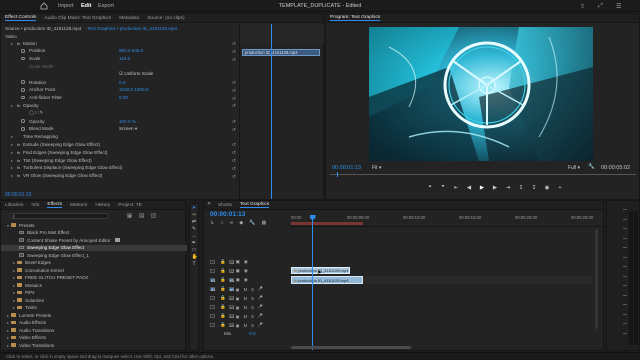 This screenshot has height=360, width=640. Describe the element at coordinates (94, 330) in the screenshot. I see `effects-folder-item: ▸ Audio Transitions` at that location.